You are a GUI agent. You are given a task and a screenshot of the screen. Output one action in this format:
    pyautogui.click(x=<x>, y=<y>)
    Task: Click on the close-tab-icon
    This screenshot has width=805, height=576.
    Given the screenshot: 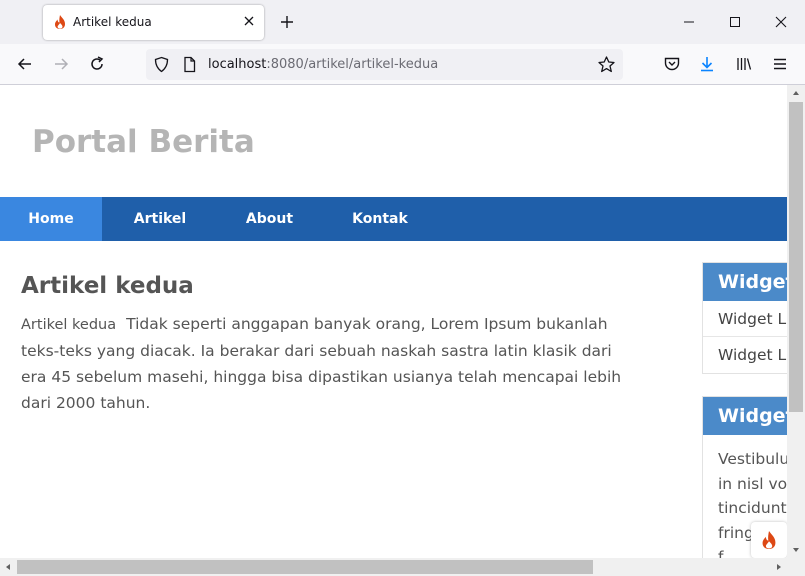 What is the action you would take?
    pyautogui.click(x=249, y=21)
    